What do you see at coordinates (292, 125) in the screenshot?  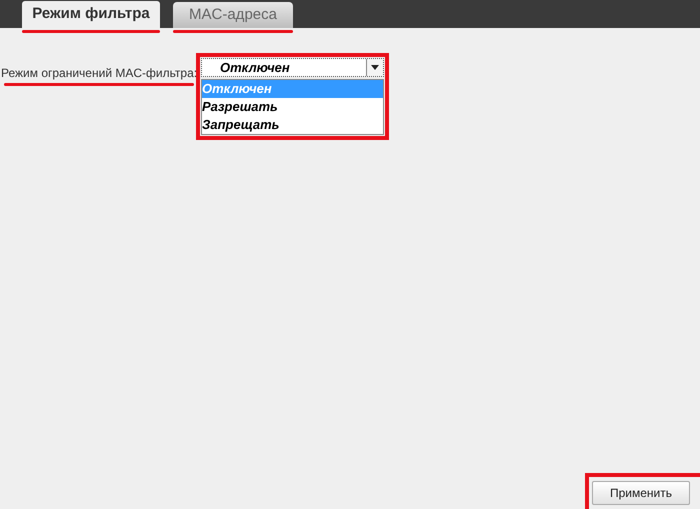 I see `dropdown-option: Запрещать` at bounding box center [292, 125].